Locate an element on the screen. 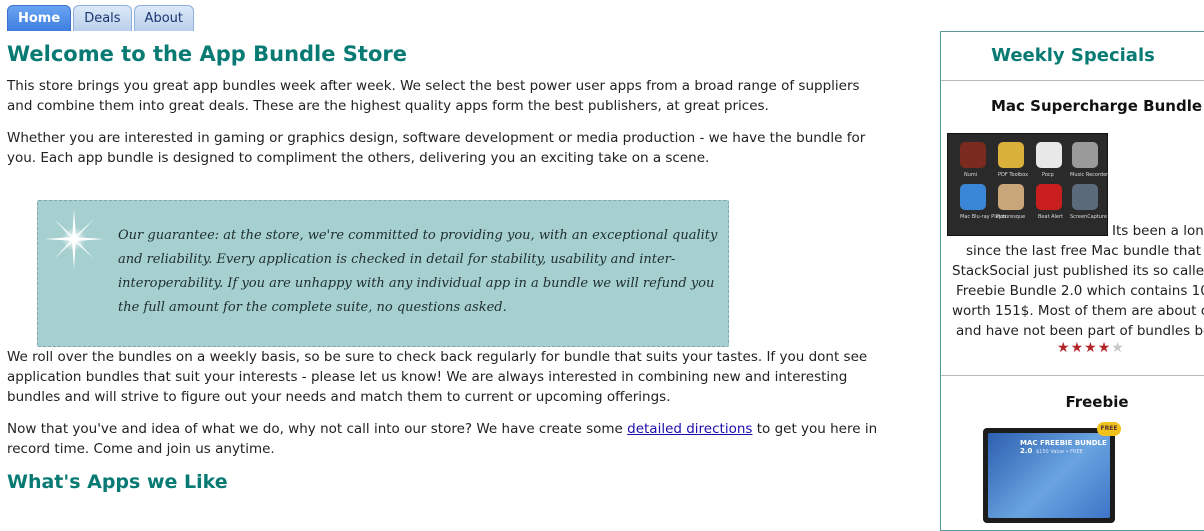 The width and height of the screenshot is (1204, 531). offer-desc-line: worth 151$. Most of them are about c is located at coordinates (1078, 311).